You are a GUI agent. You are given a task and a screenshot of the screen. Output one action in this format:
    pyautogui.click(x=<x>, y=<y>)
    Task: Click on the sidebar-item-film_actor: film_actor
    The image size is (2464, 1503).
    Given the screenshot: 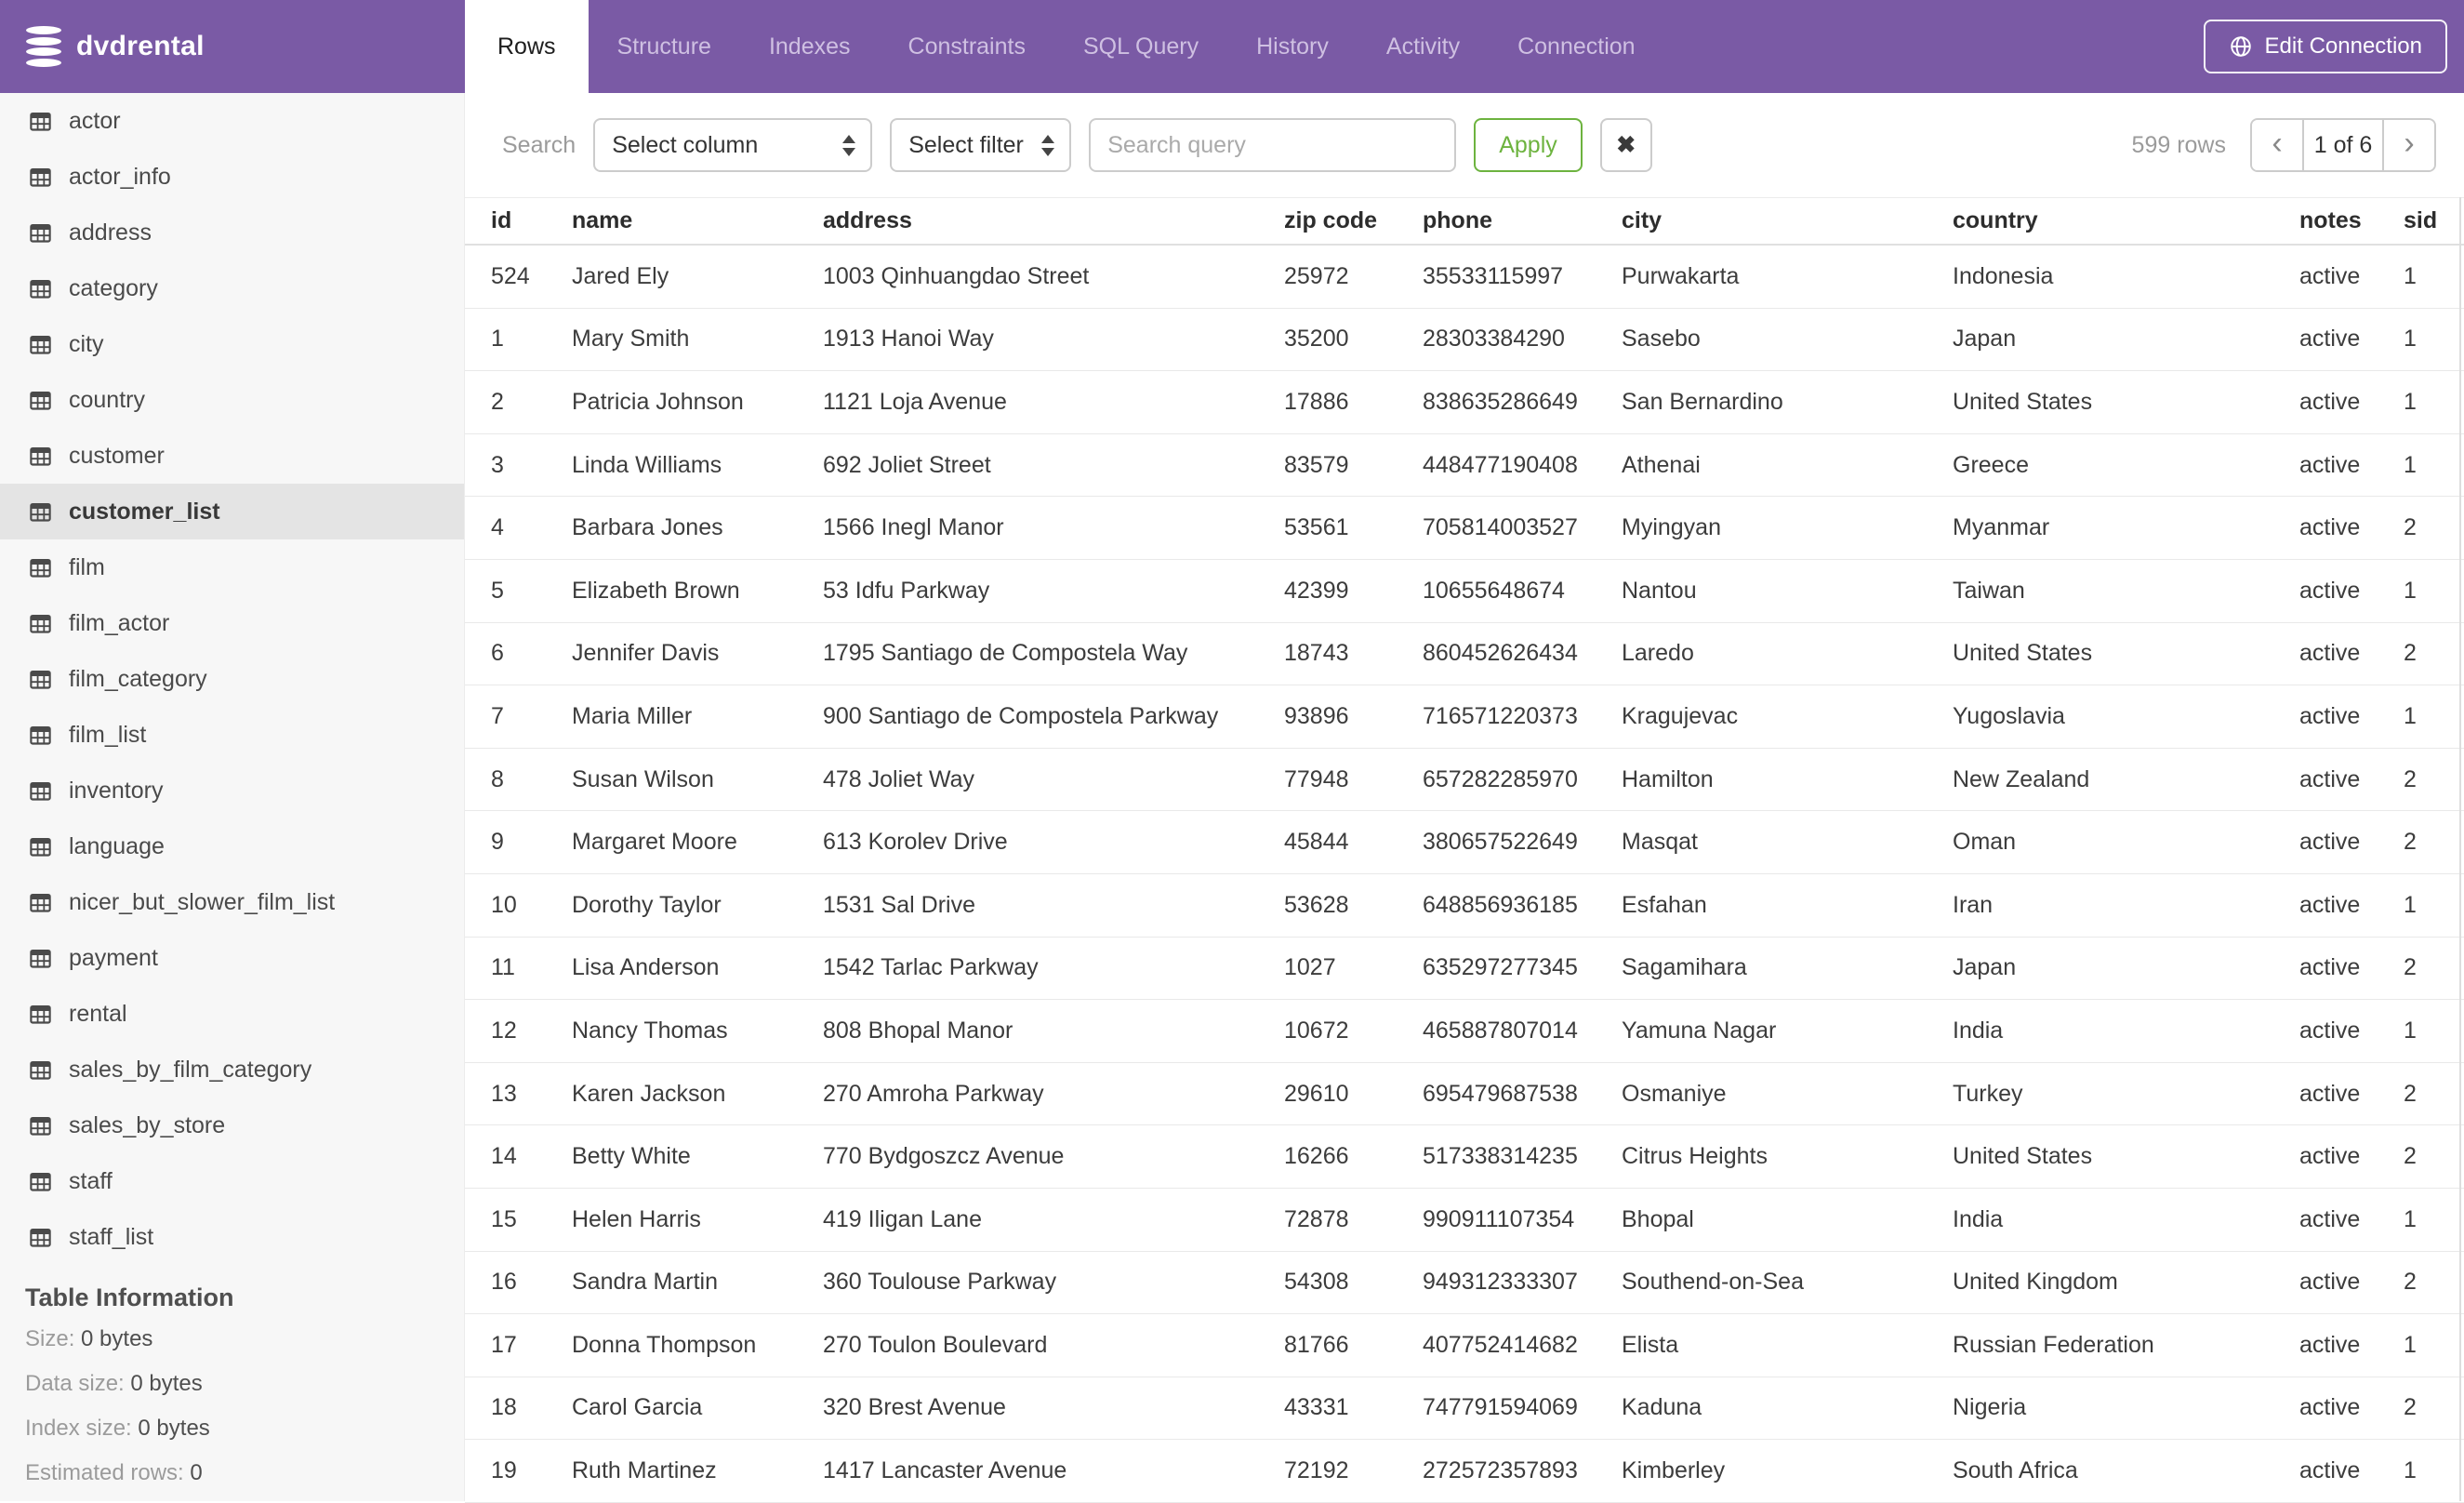 What is the action you would take?
    pyautogui.click(x=232, y=623)
    